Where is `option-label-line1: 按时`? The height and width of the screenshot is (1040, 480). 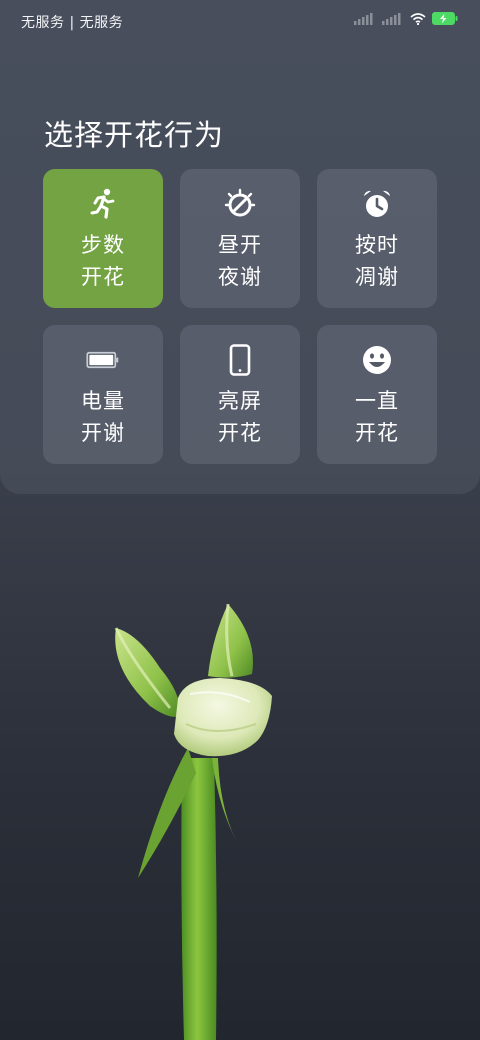
option-label-line1: 按时 is located at coordinates (377, 245).